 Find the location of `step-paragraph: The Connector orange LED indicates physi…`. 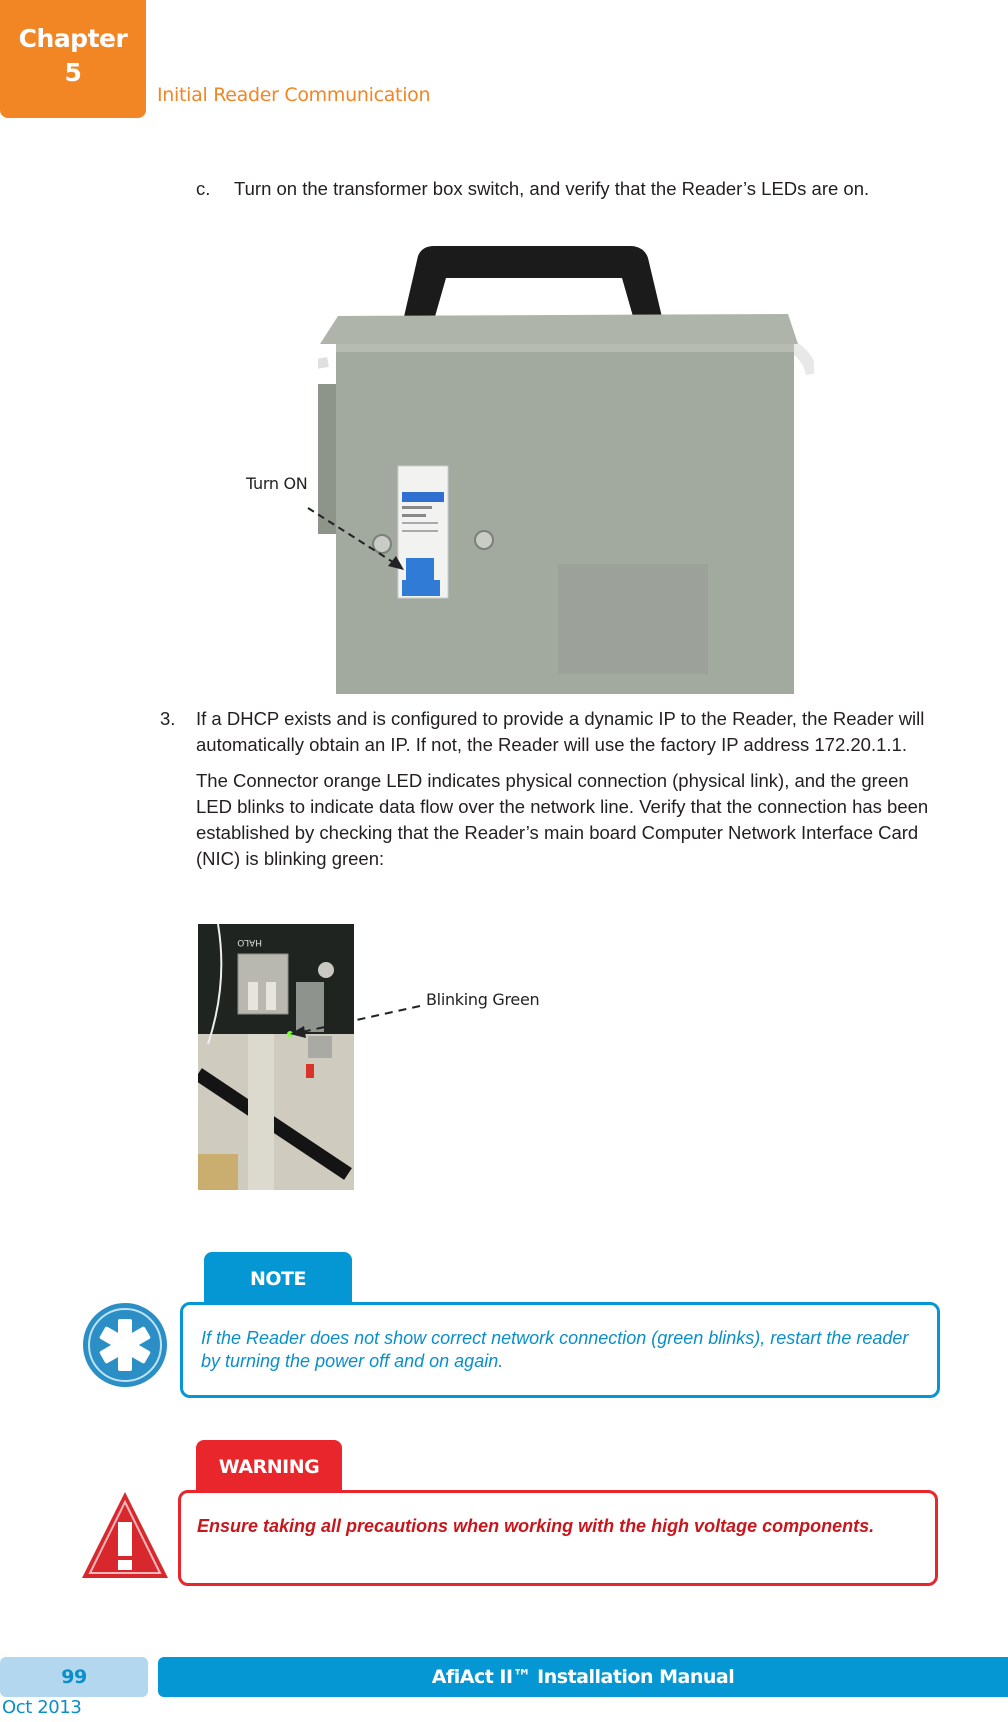

step-paragraph: The Connector orange LED indicates physi… is located at coordinates (562, 819).